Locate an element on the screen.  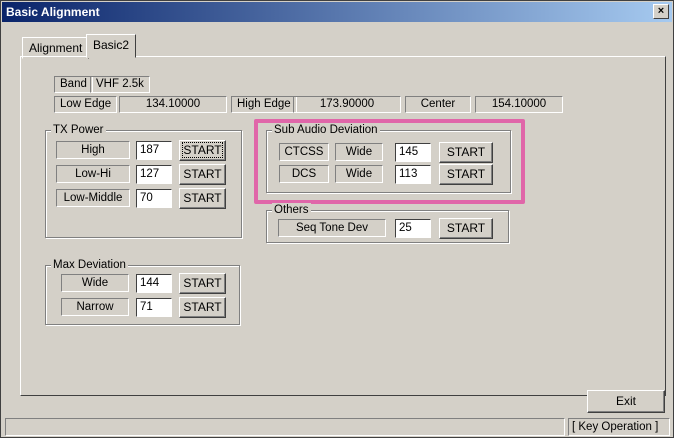
seq-tone-dev-start-button: START is located at coordinates (466, 228).